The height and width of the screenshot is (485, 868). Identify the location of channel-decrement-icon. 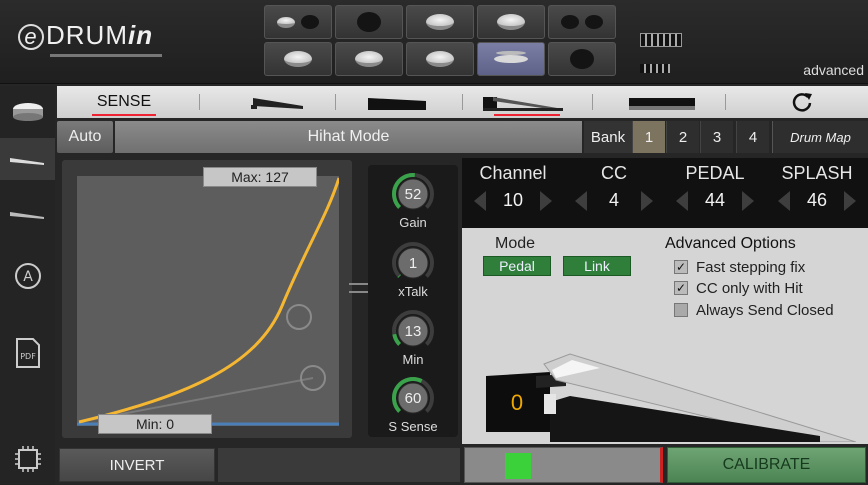
(480, 200).